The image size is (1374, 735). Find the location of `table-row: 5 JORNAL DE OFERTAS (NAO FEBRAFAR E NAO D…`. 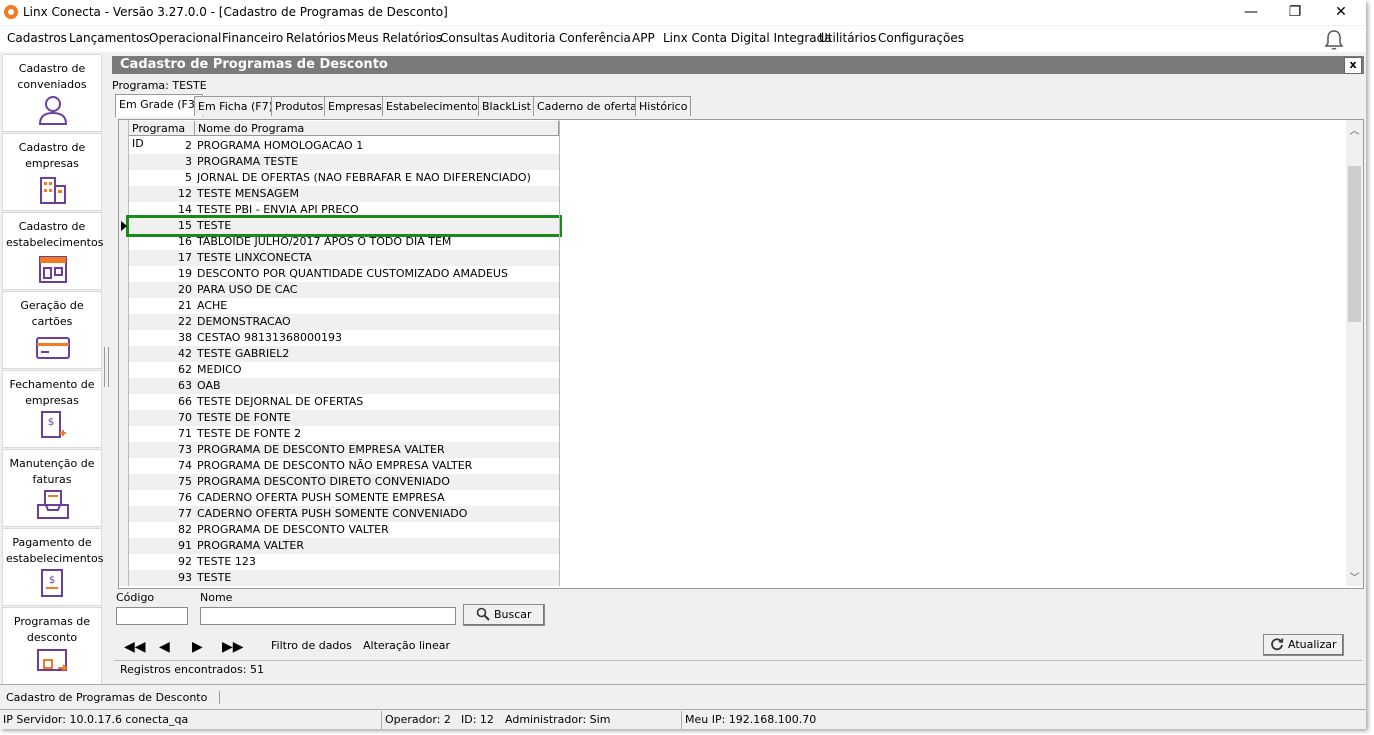

table-row: 5 JORNAL DE OFERTAS (NAO FEBRAFAR E NAO D… is located at coordinates (344, 178).